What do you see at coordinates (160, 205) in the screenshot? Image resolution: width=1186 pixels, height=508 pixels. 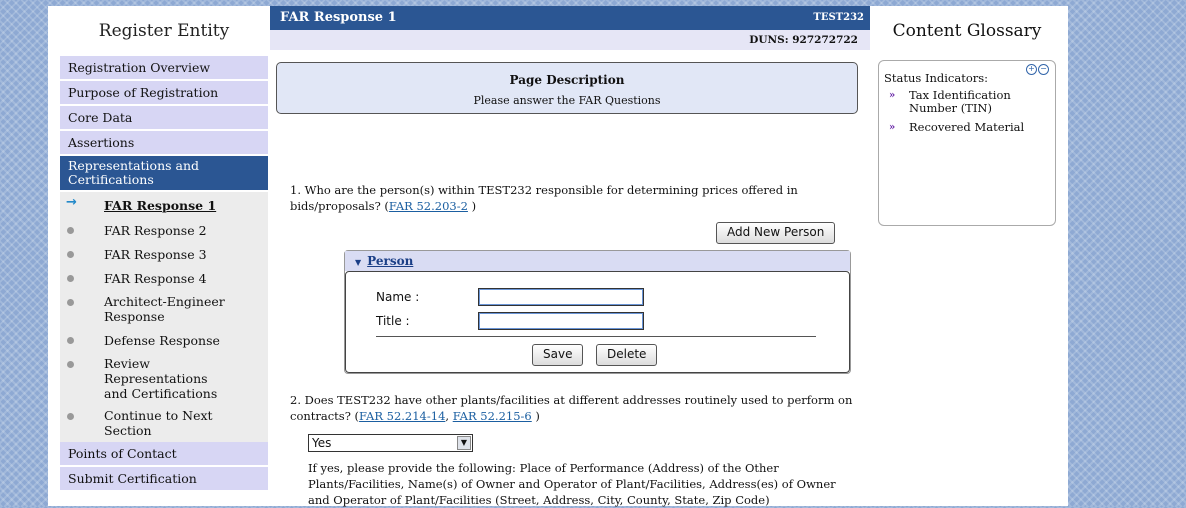 I see `sub-item-label: FAR Response 1` at bounding box center [160, 205].